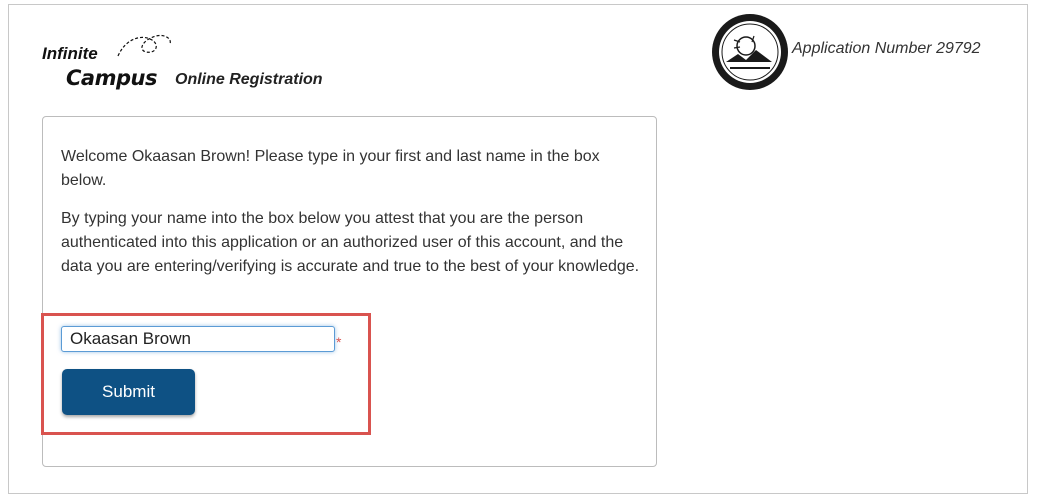  Describe the element at coordinates (249, 79) in the screenshot. I see `logo-subtitle: Online Registration` at that location.